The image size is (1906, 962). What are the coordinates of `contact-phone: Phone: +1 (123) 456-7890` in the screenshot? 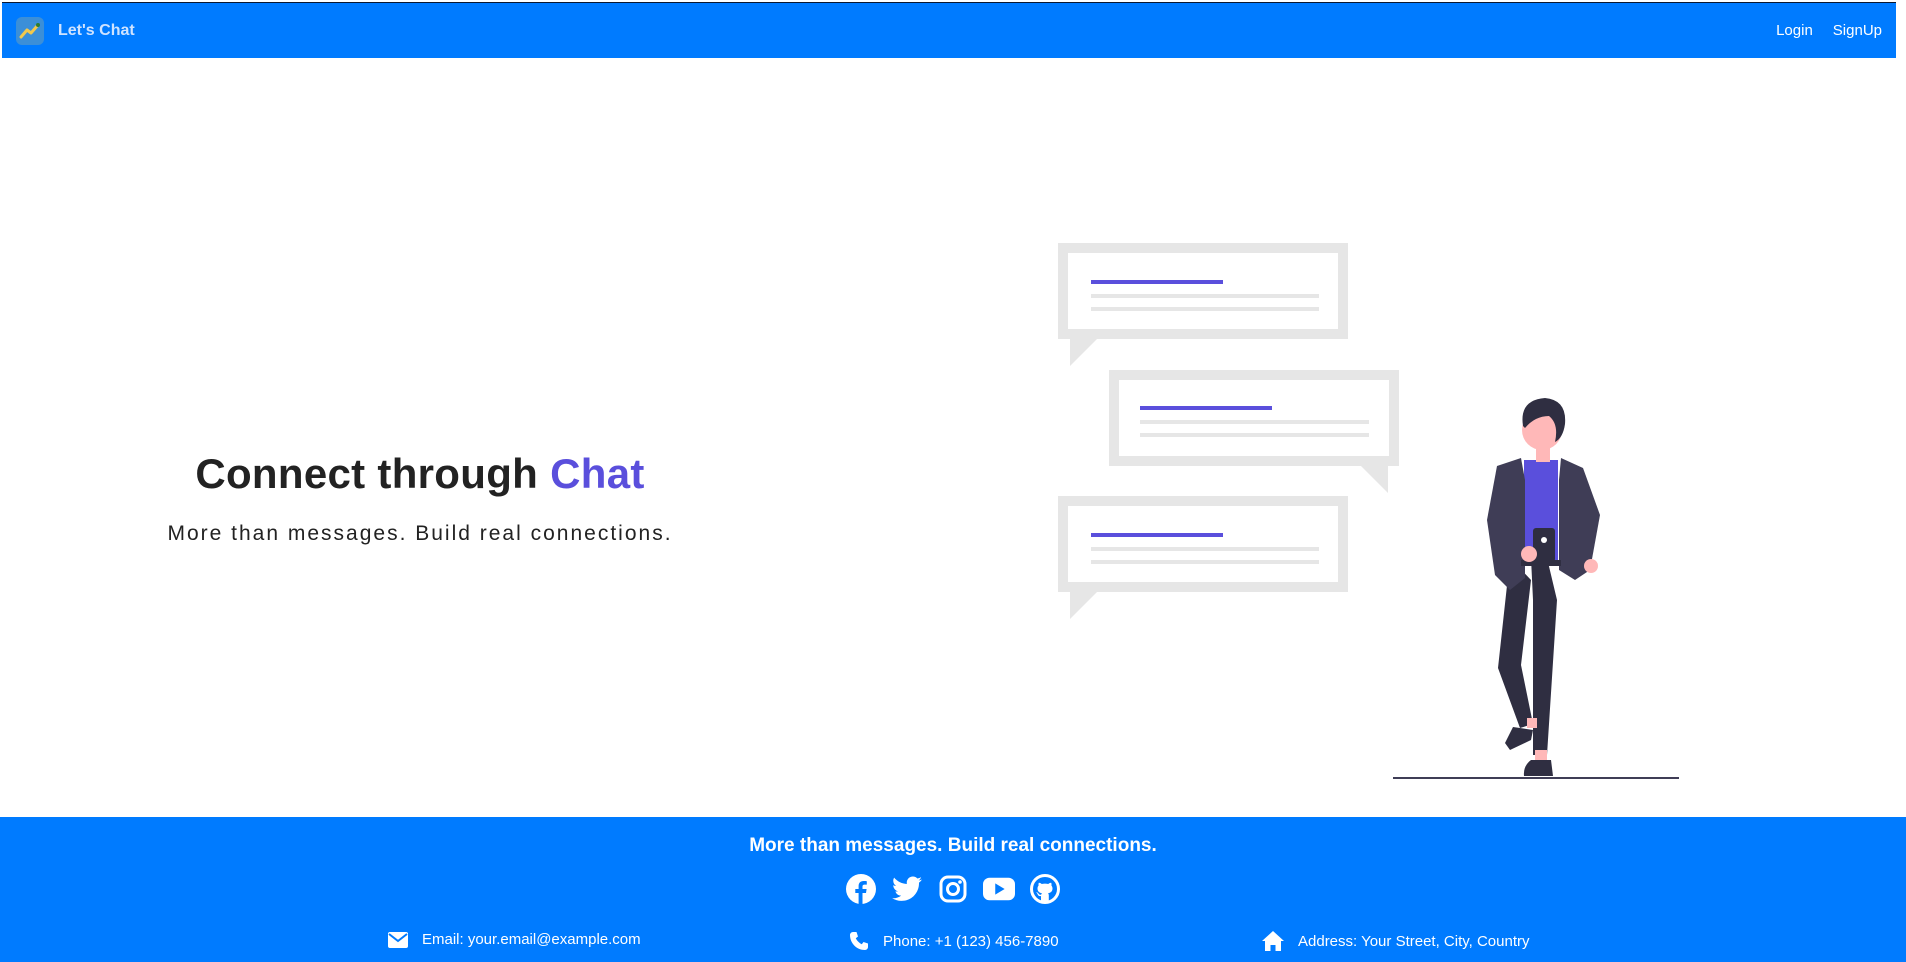 It's located at (954, 941).